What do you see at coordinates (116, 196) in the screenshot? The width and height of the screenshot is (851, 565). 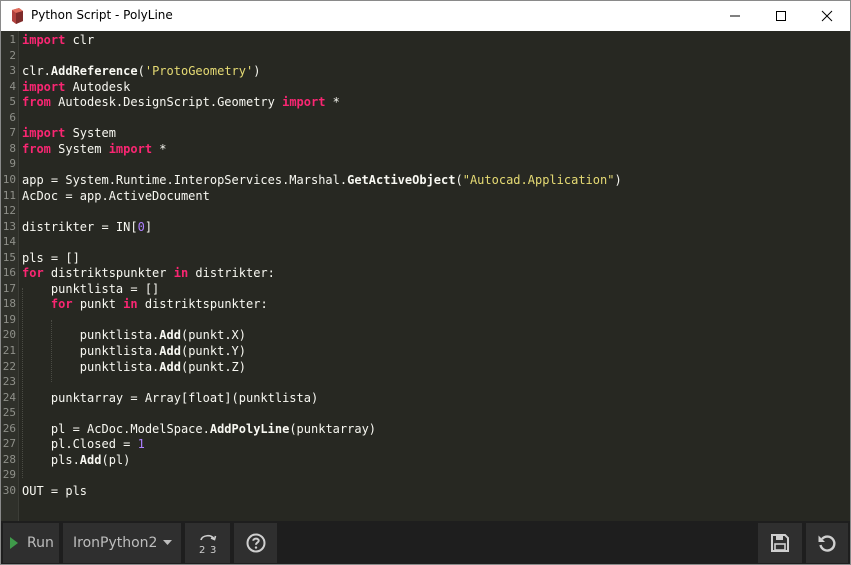 I see `code-text: AcDoc = app.ActiveDocument` at bounding box center [116, 196].